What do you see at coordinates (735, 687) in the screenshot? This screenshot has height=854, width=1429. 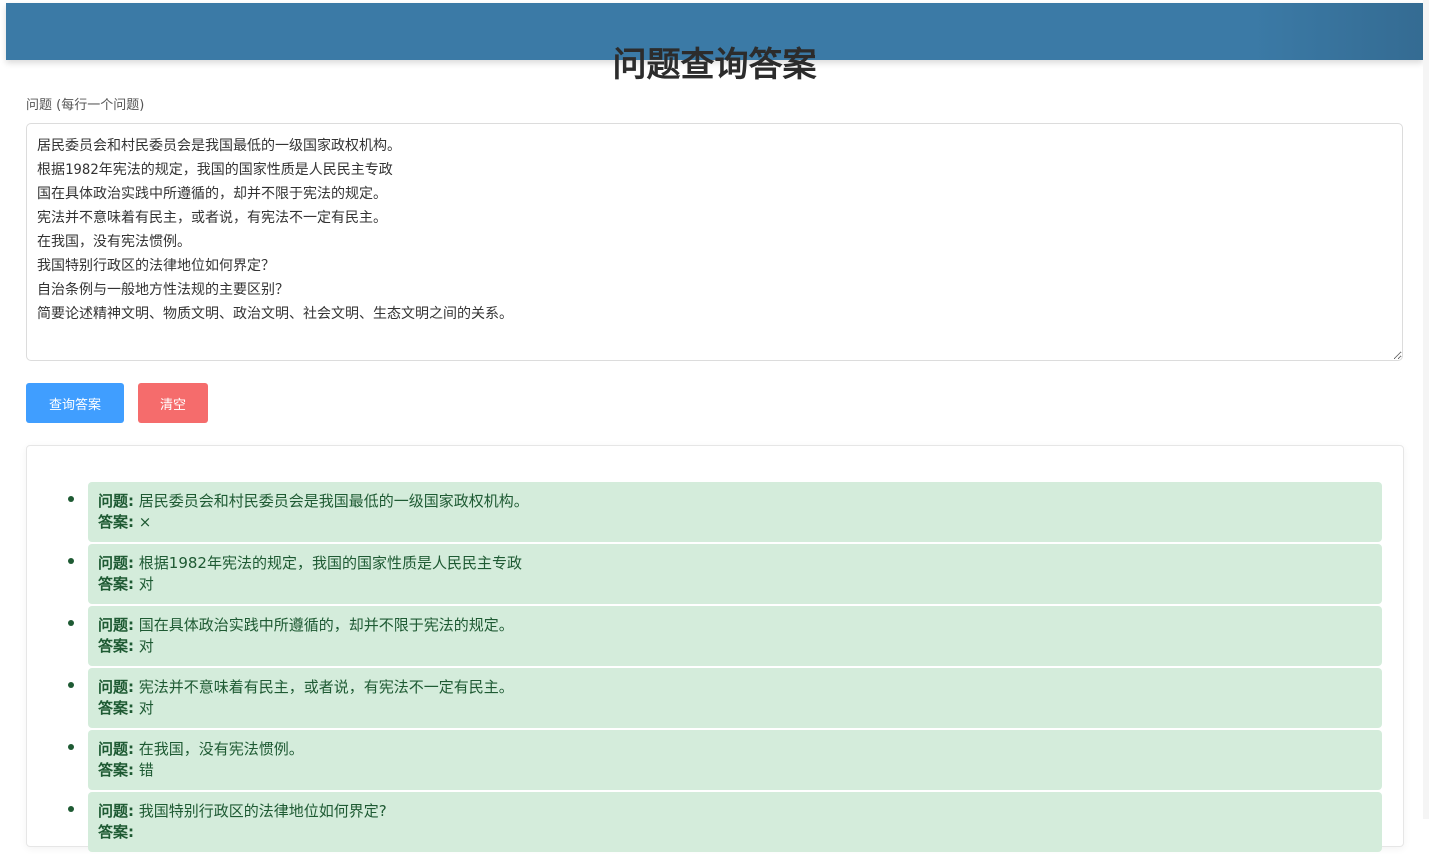 I see `result-question-line: 问题: 宪法并不意味着有民主，或者说，有宪法不一定有民主。` at bounding box center [735, 687].